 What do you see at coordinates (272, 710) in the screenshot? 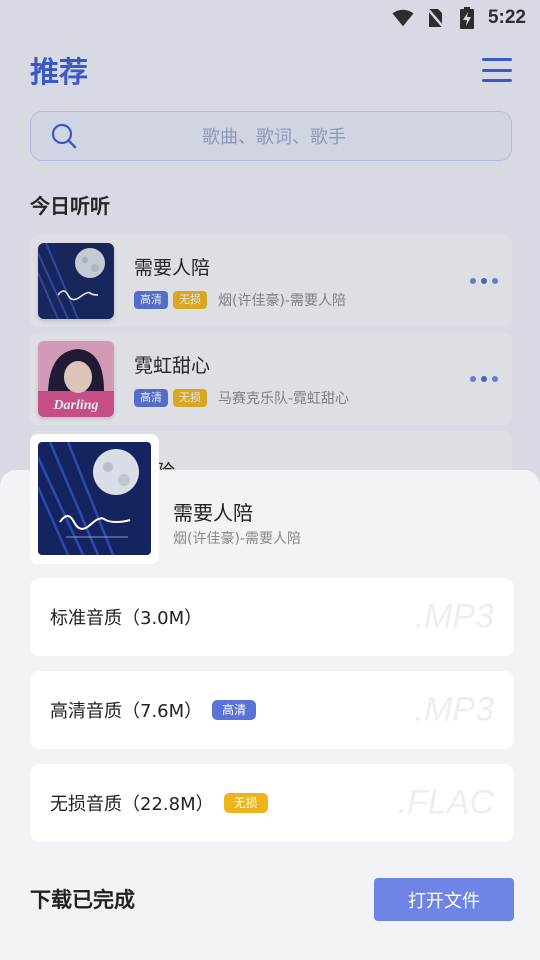
I see `quality-option-hd: 高清音质（7.6M） 高清 .MP3` at bounding box center [272, 710].